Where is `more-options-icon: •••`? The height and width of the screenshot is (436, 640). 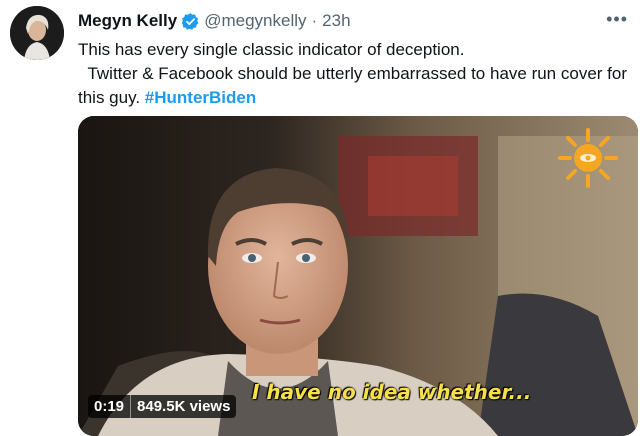
more-options-icon: ••• is located at coordinates (617, 19).